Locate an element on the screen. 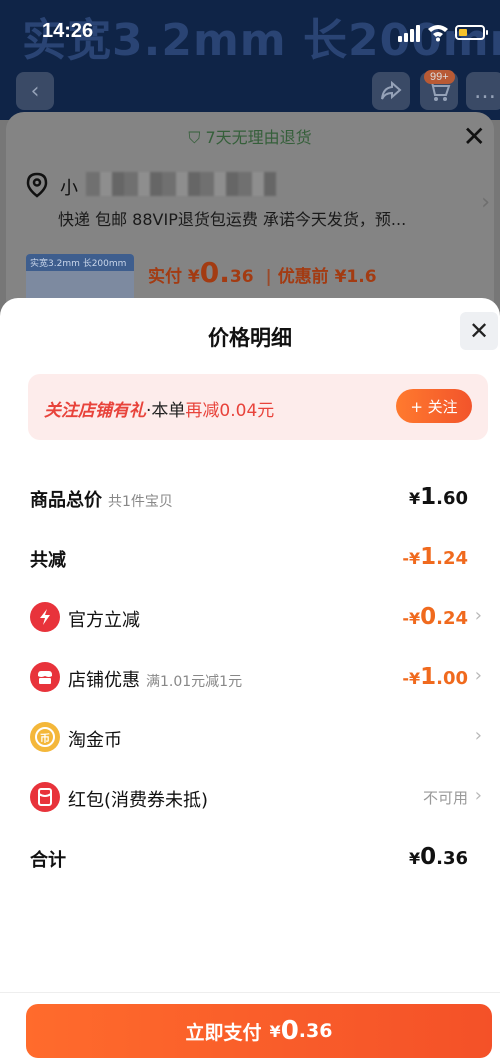 The width and height of the screenshot is (500, 1060). pay-now-button: 立即支付 ¥0.36 is located at coordinates (259, 1031).